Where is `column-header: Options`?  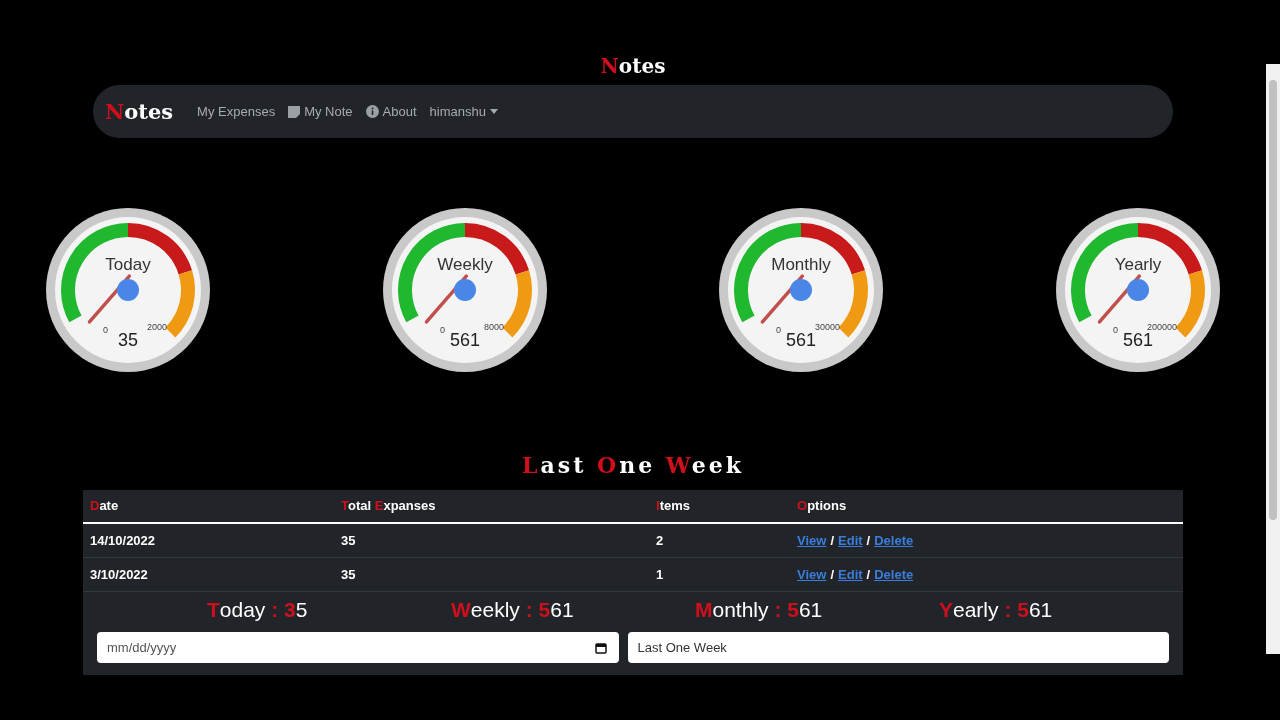 column-header: Options is located at coordinates (822, 506).